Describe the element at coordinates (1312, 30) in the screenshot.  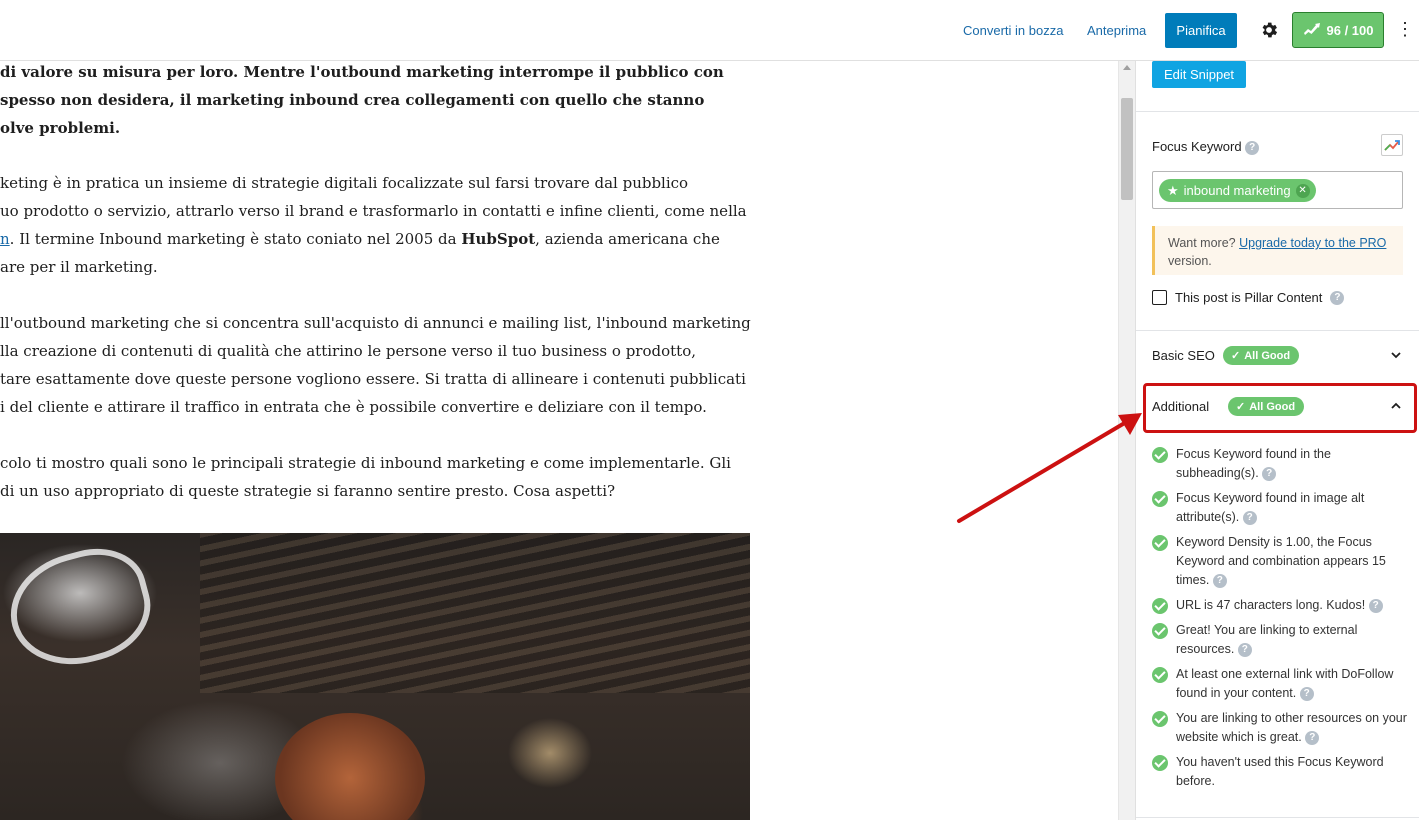
I see `rank-math-icon` at that location.